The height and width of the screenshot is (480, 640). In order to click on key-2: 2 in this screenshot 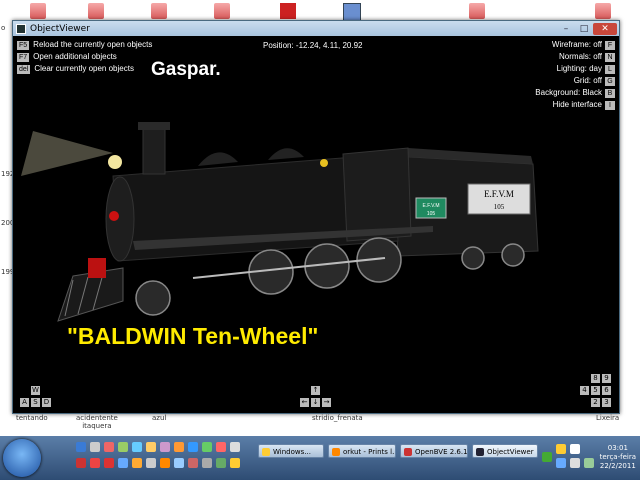, I will do `click(595, 402)`.